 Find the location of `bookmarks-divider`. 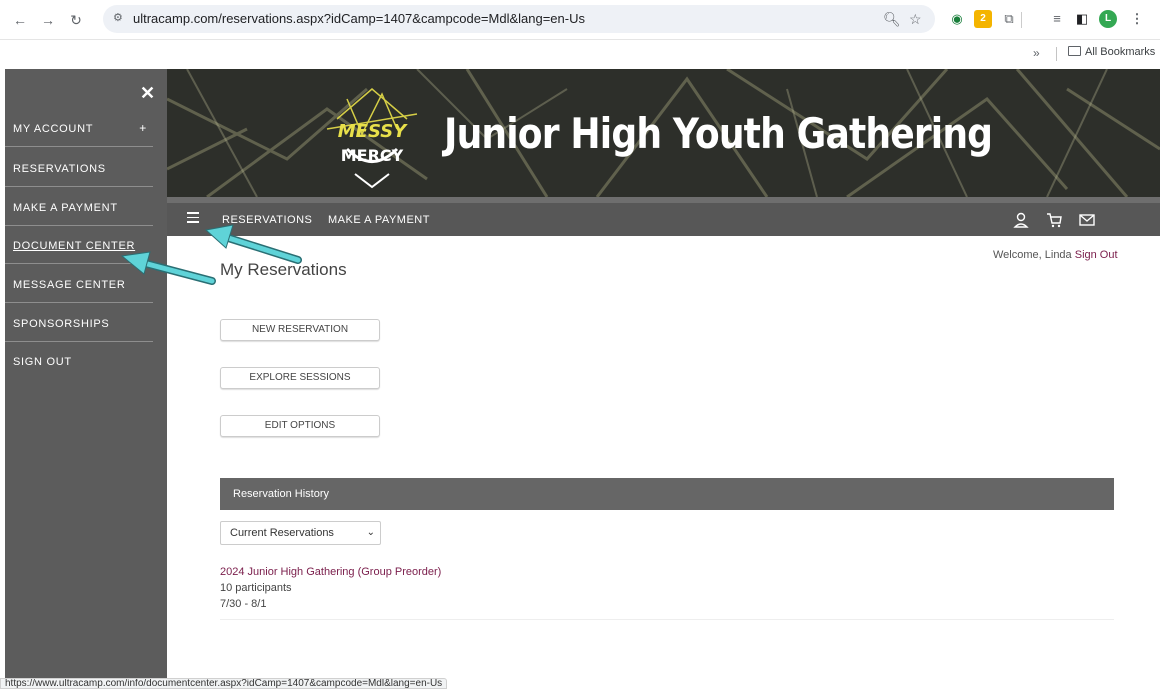

bookmarks-divider is located at coordinates (1056, 54).